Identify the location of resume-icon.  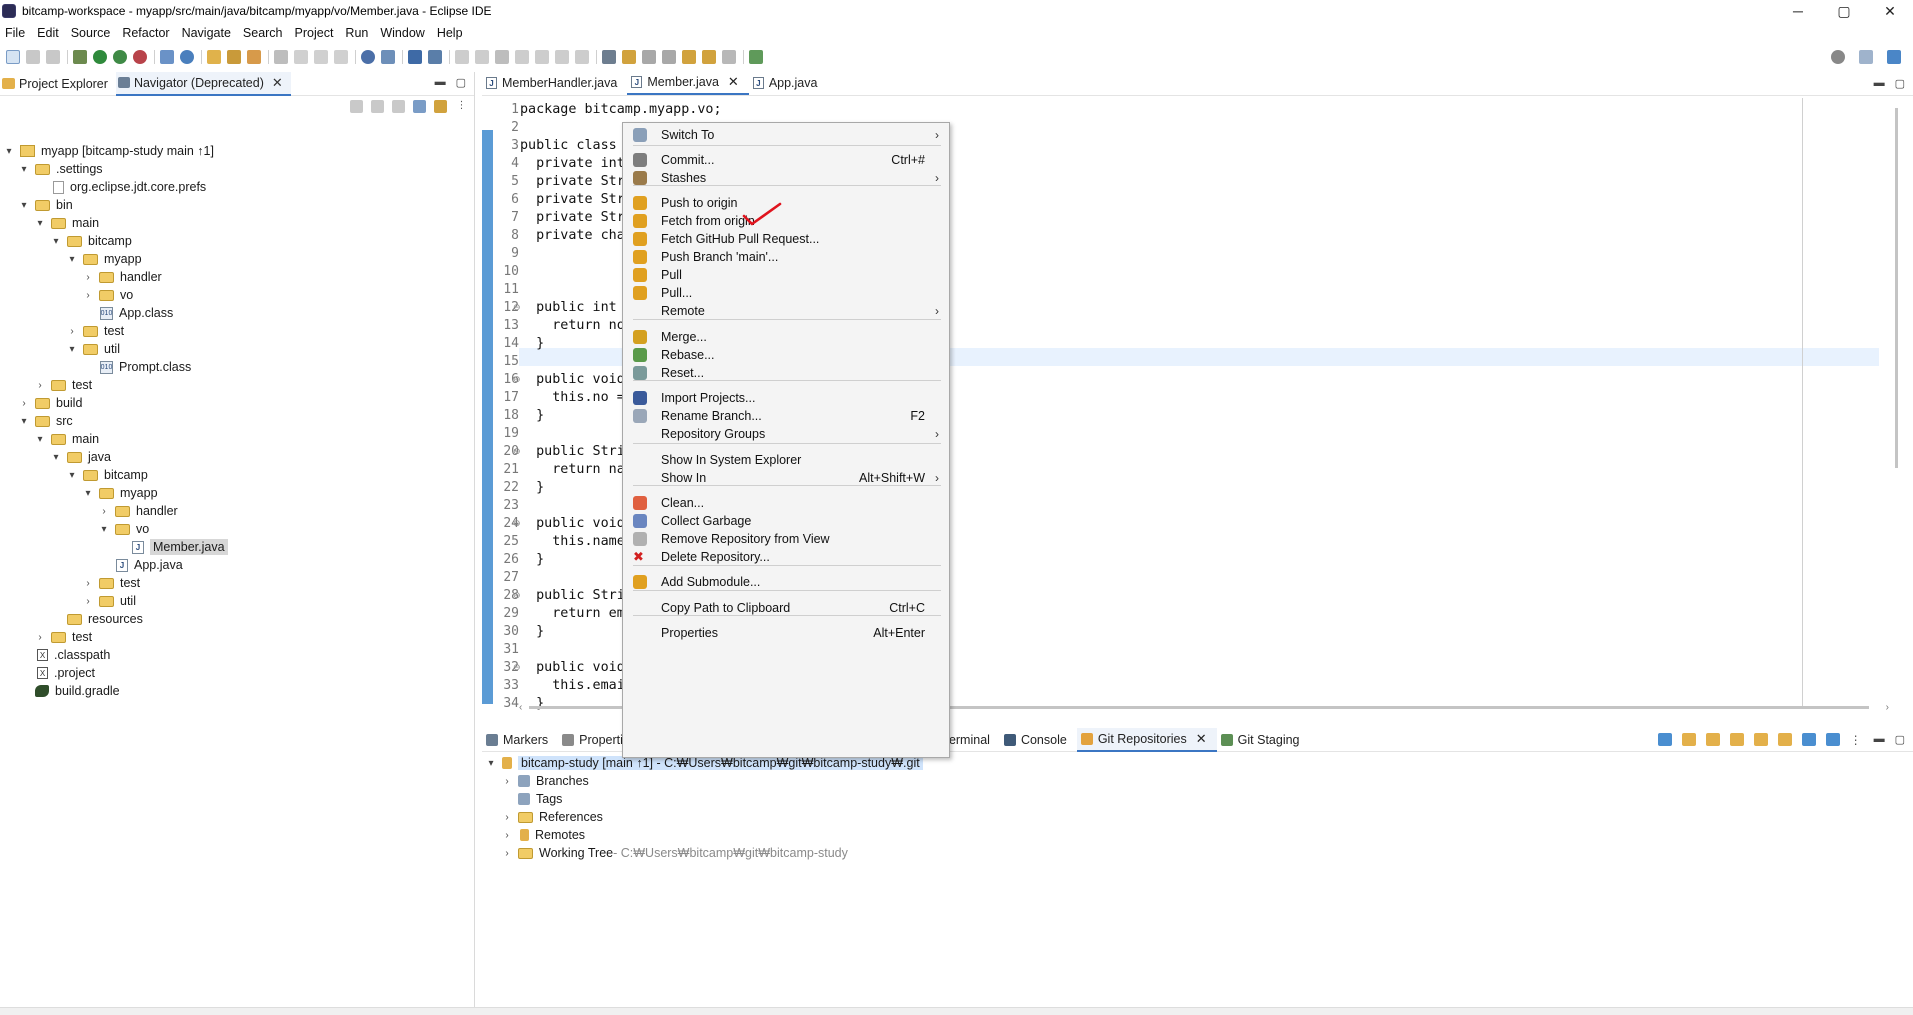
(462, 57).